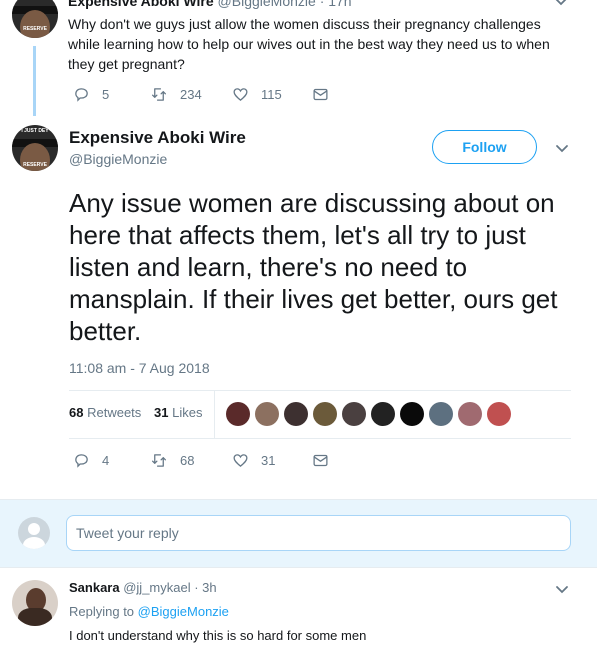  I want to click on liker-avatars, so click(368, 414).